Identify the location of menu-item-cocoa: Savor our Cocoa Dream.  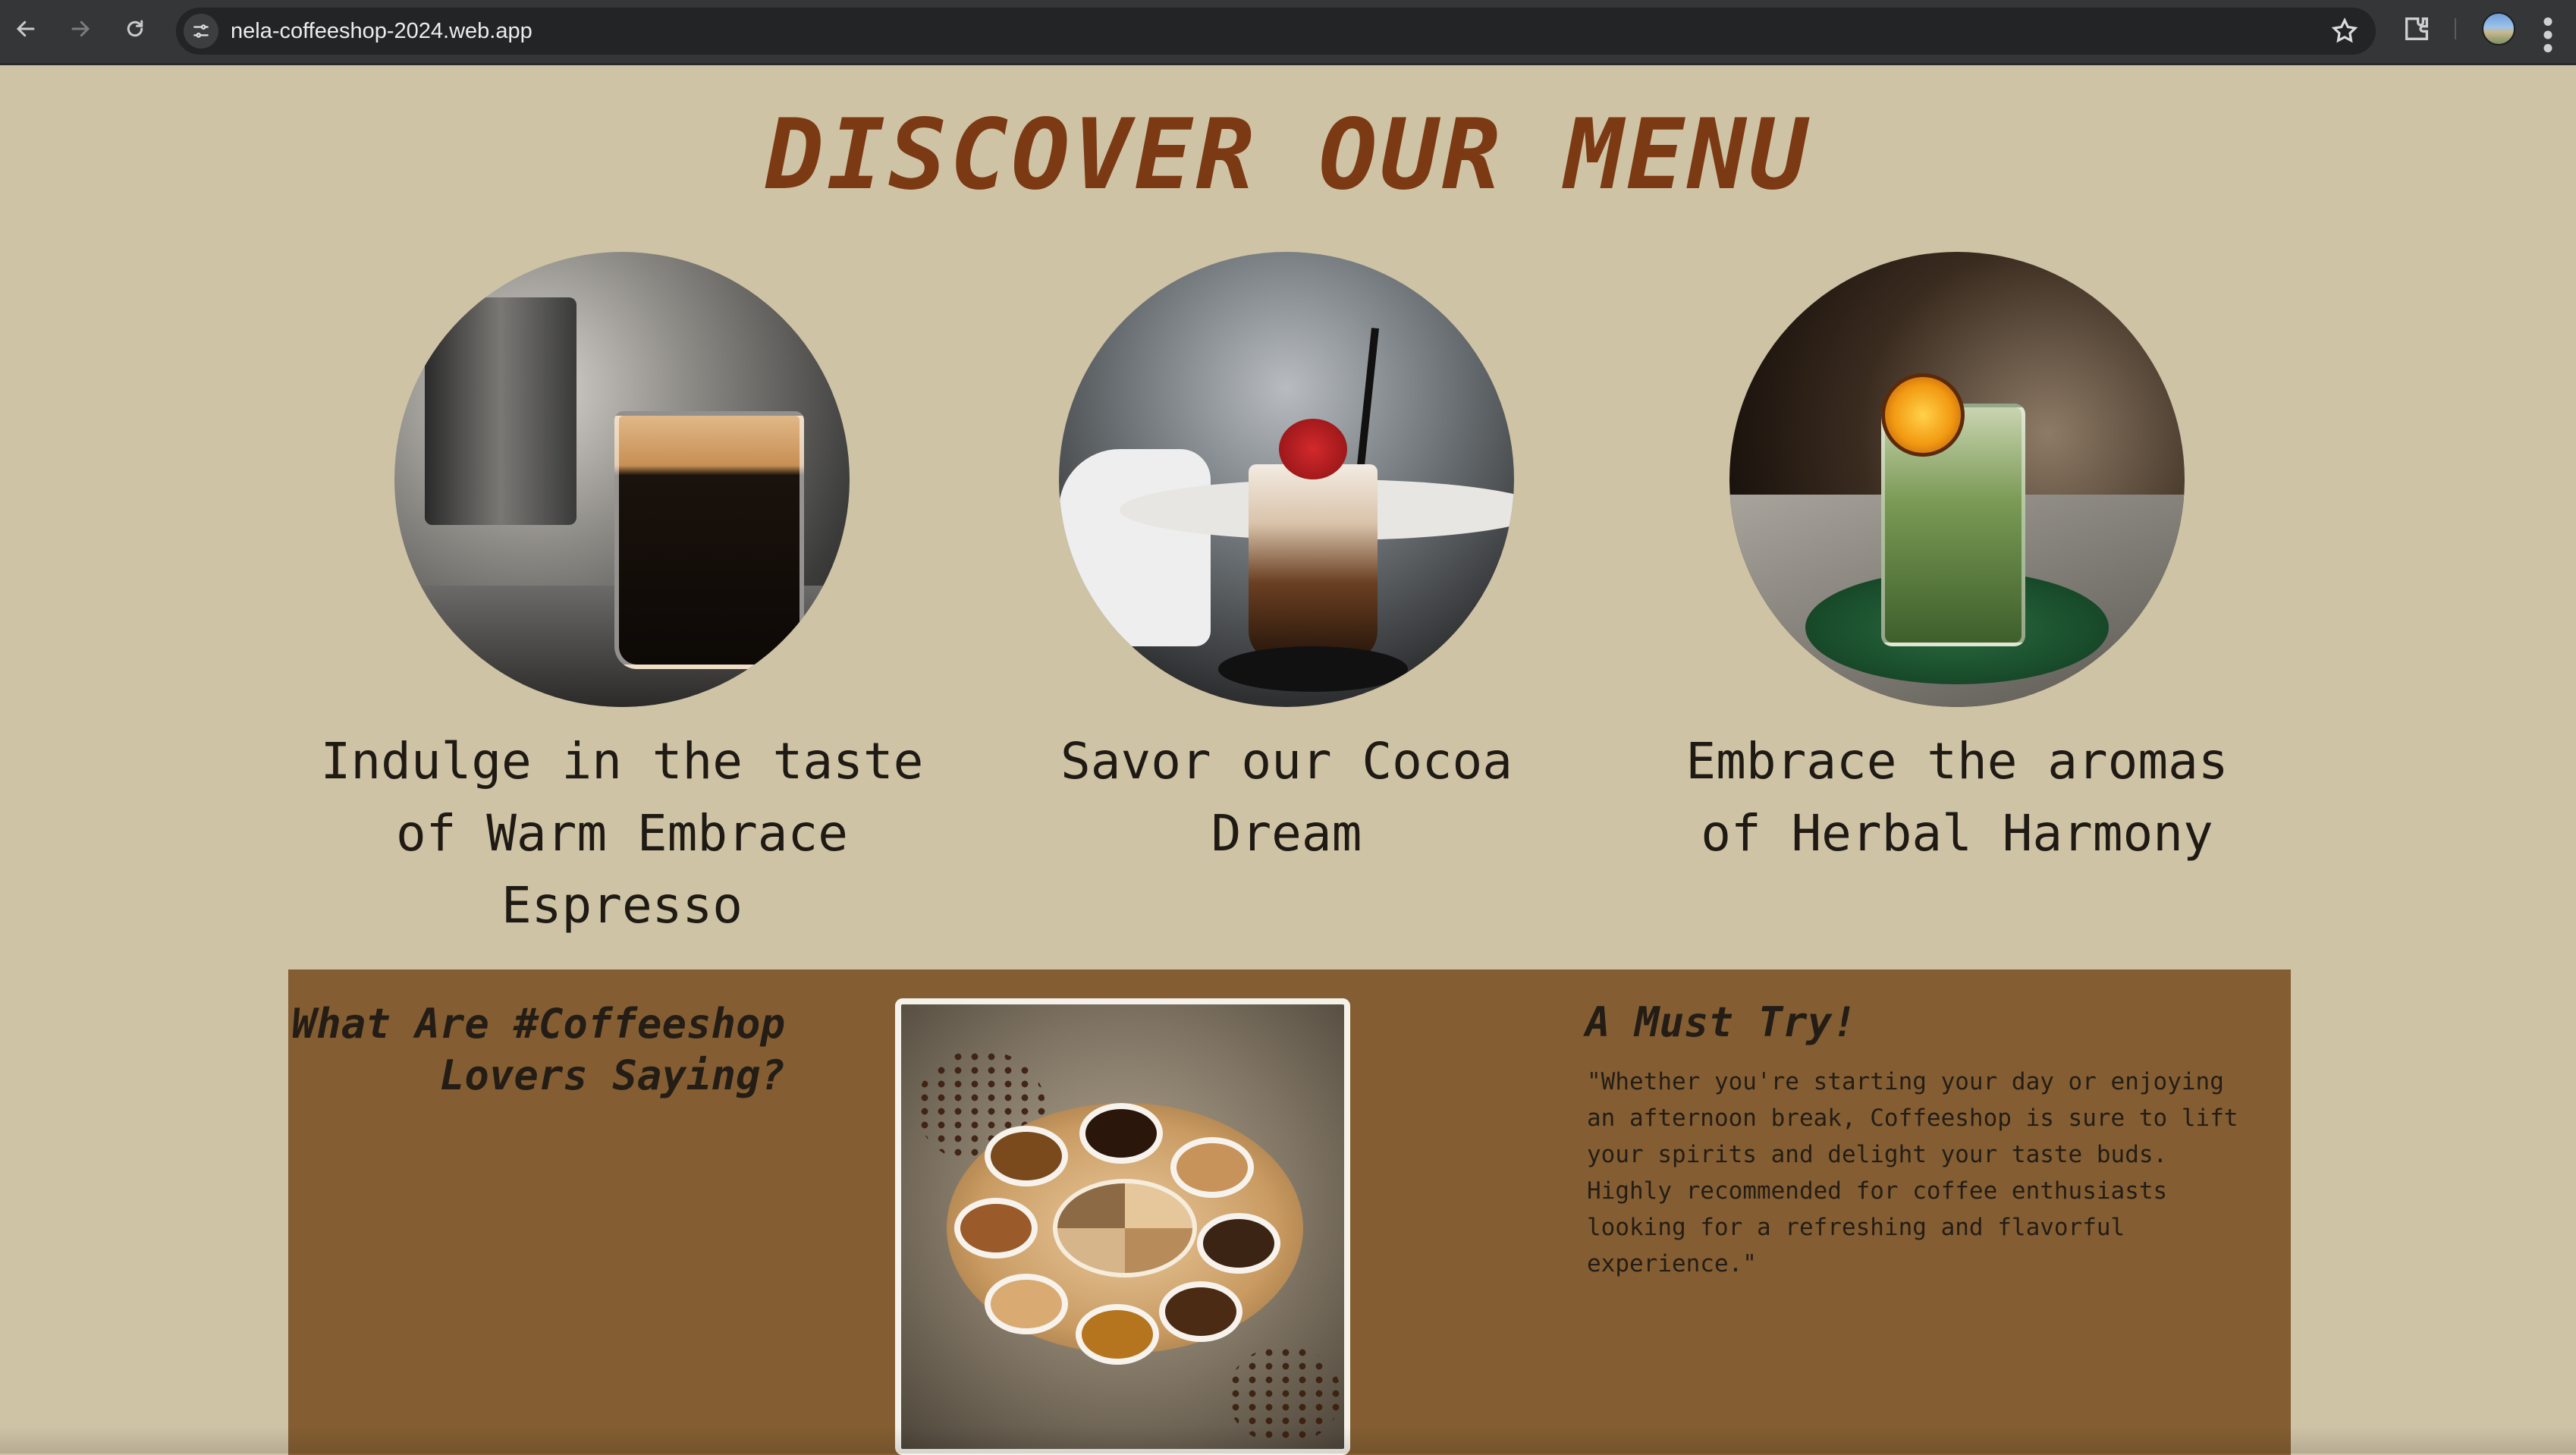
(1286, 560).